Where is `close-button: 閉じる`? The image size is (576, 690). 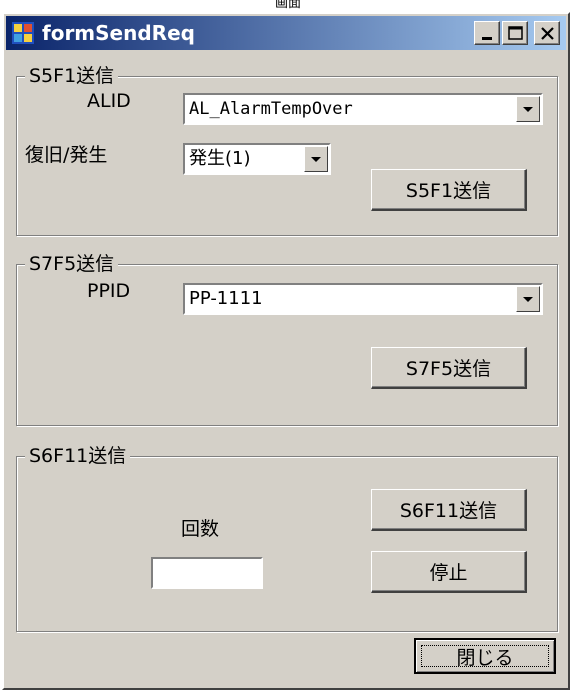
close-button: 閉じる is located at coordinates (485, 656).